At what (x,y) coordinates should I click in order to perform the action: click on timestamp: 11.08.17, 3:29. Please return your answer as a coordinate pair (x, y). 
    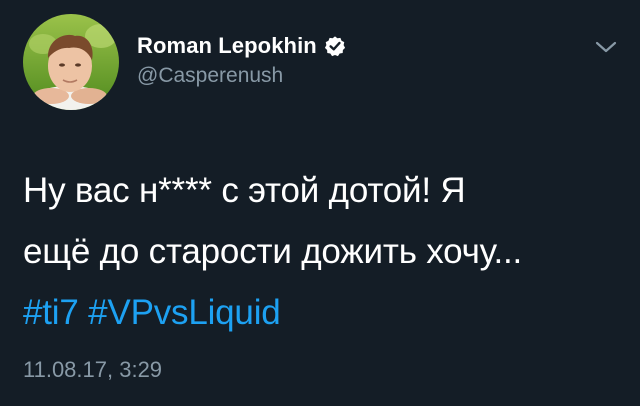
    Looking at the image, I should click on (92, 370).